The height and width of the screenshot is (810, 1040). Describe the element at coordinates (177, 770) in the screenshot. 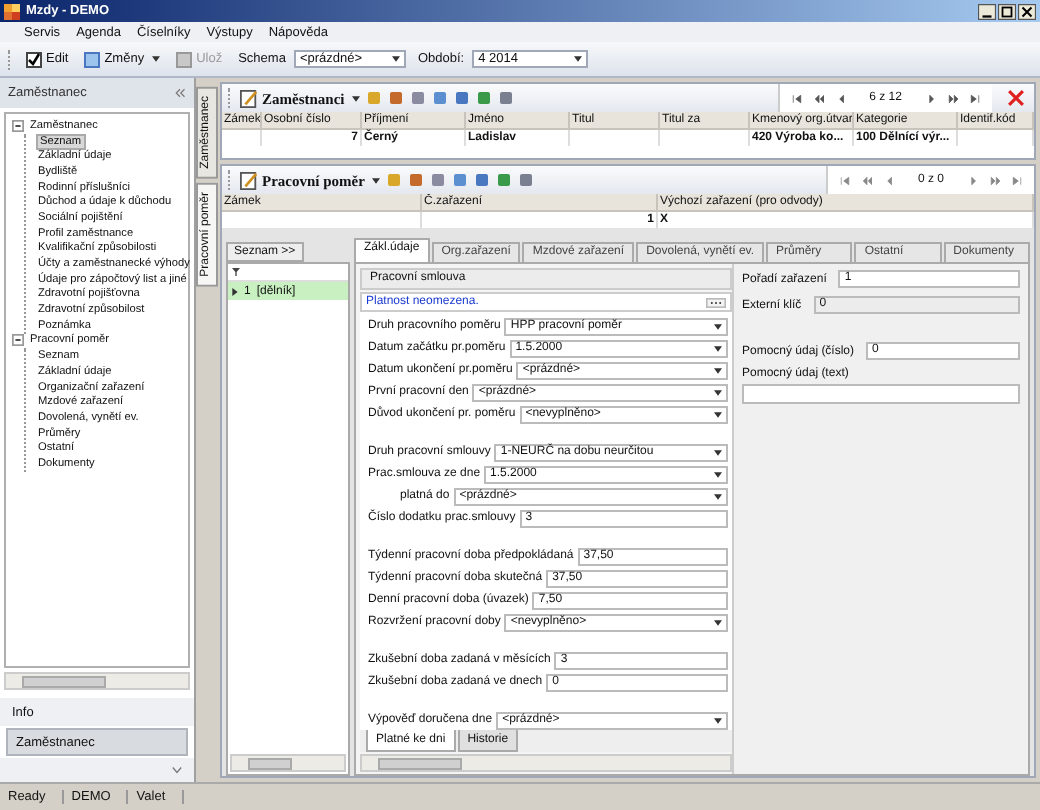

I see `chevron-icon` at that location.